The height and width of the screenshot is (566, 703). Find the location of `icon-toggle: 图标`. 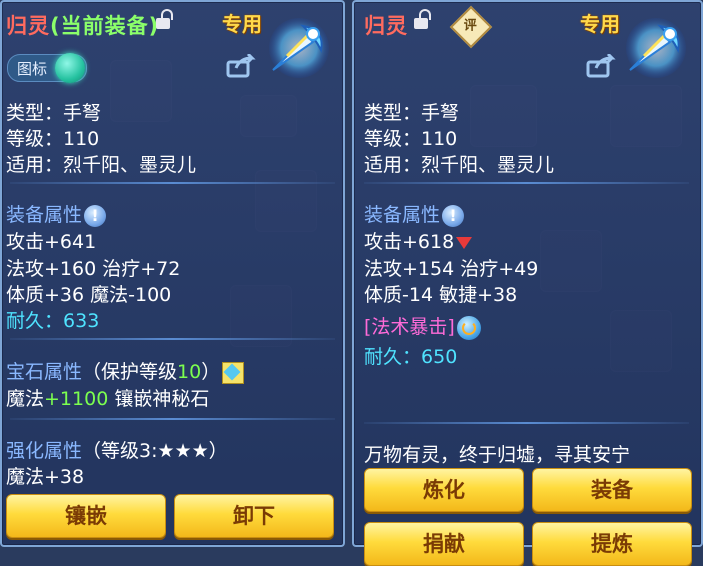

icon-toggle: 图标 is located at coordinates (47, 68).